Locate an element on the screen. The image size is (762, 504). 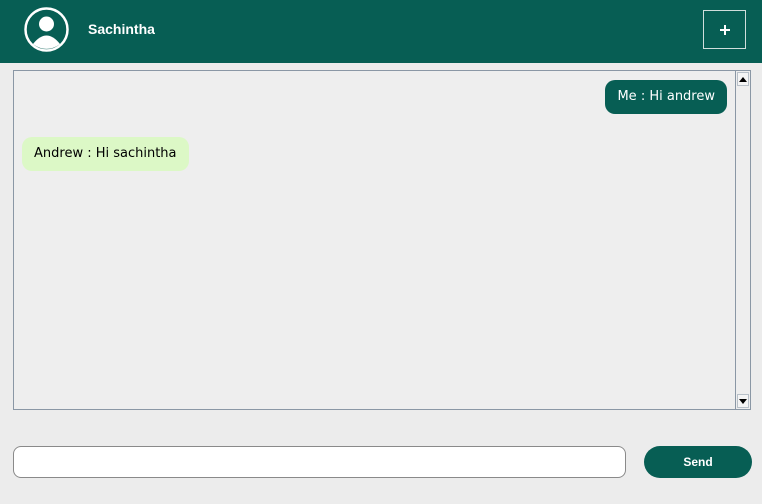
arrow-down-icon is located at coordinates (743, 401).